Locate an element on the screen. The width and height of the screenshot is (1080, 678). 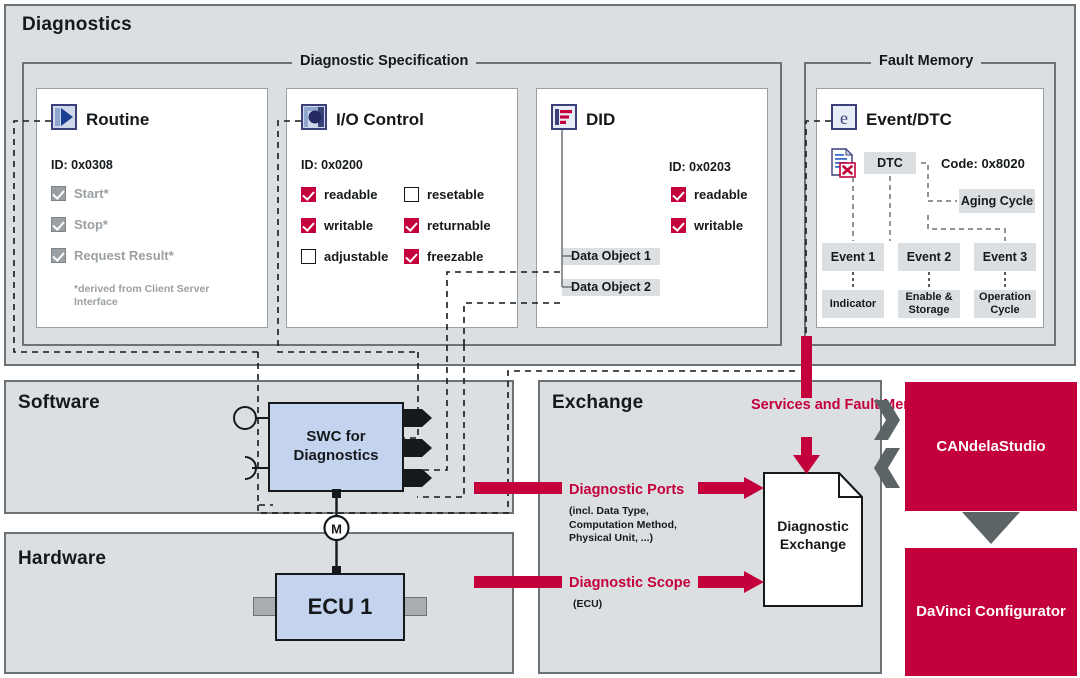
checkbox-label: freezable is located at coordinates (455, 256).